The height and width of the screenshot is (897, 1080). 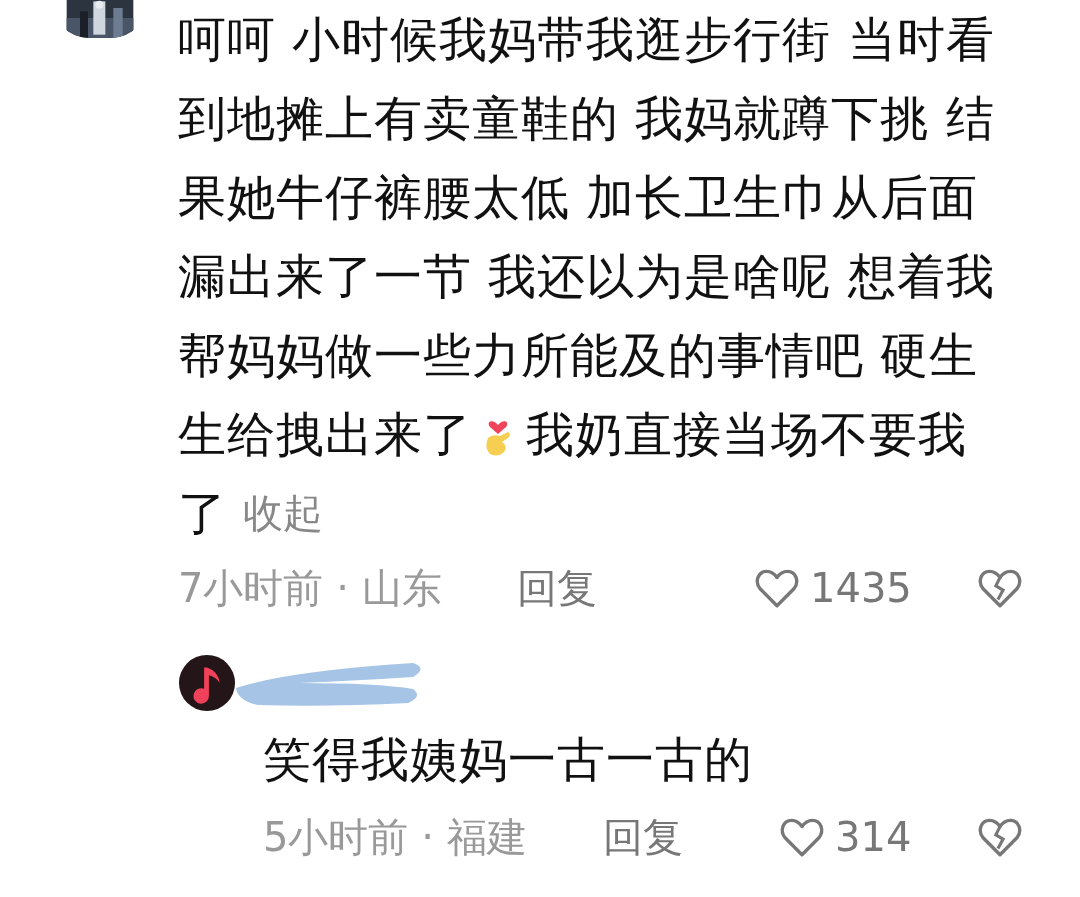 What do you see at coordinates (746, 434) in the screenshot?
I see `comment-text: 我奶直接当场不要我` at bounding box center [746, 434].